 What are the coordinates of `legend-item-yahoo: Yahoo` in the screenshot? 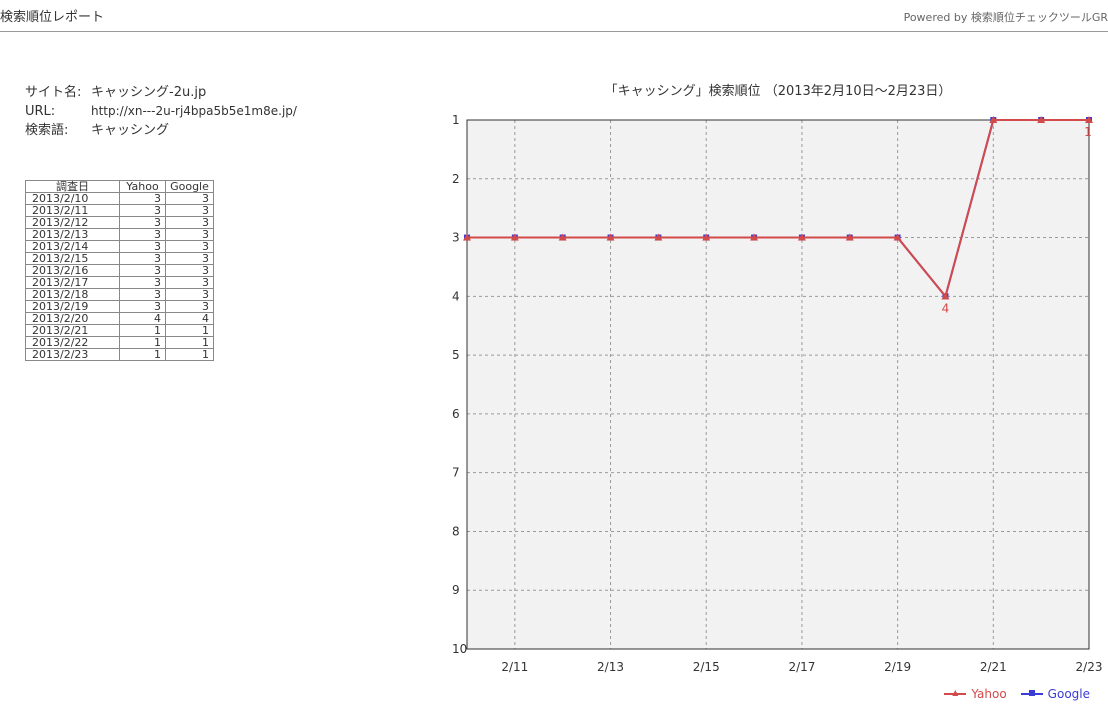 It's located at (975, 694).